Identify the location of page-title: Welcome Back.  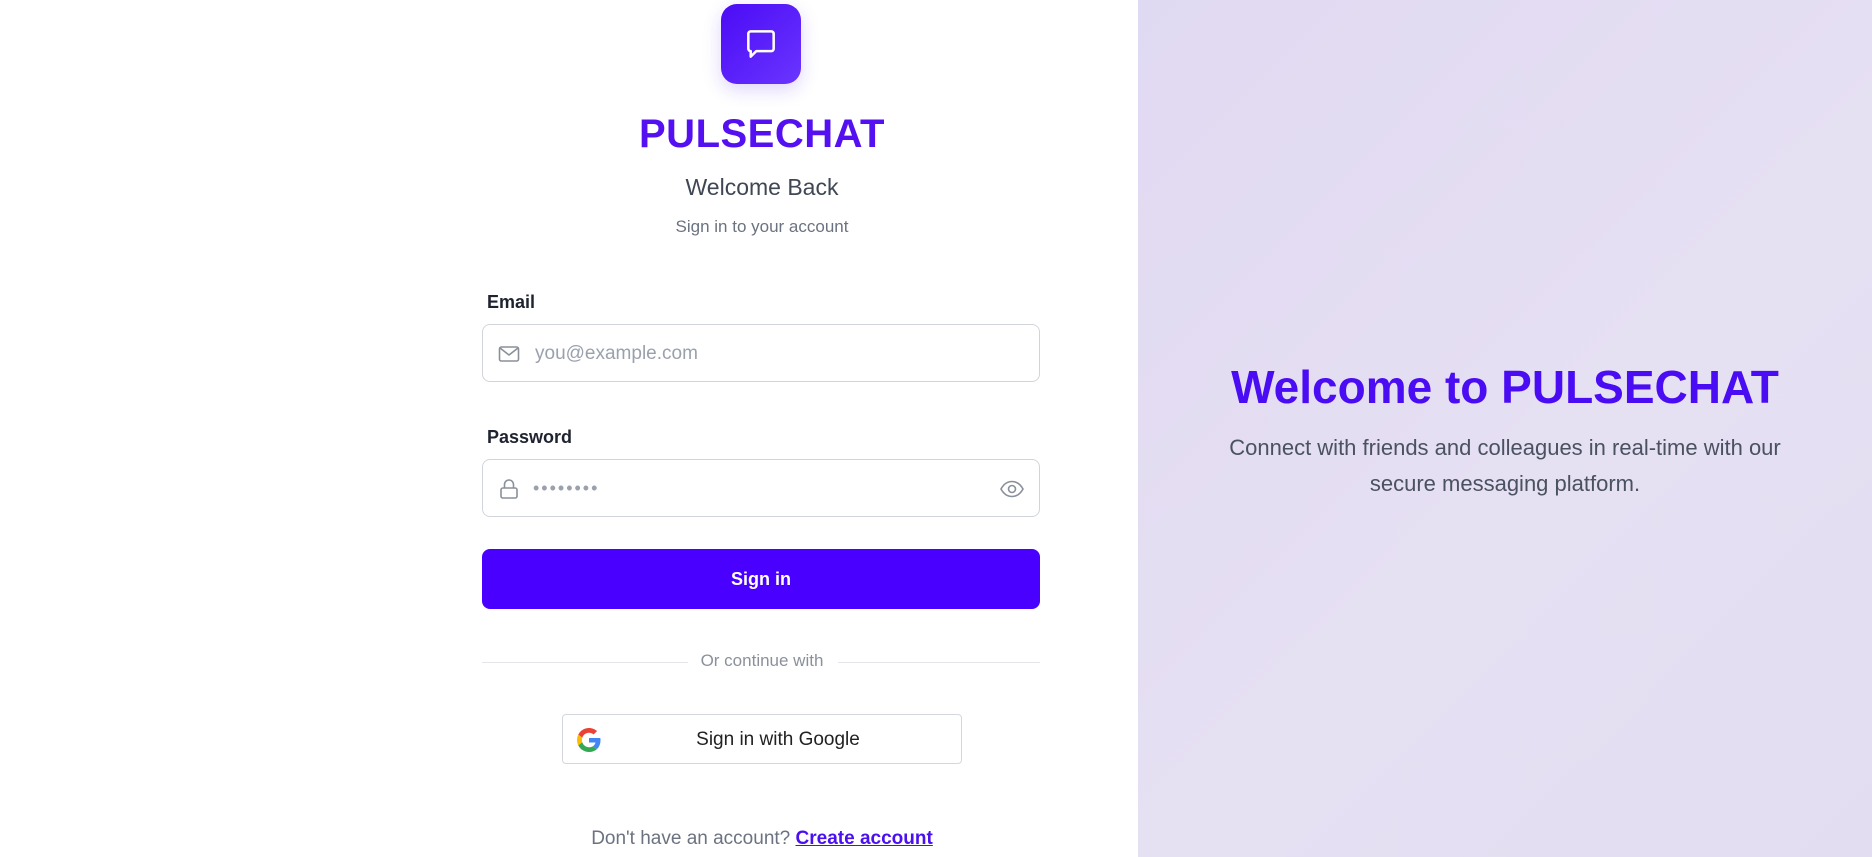
(762, 187).